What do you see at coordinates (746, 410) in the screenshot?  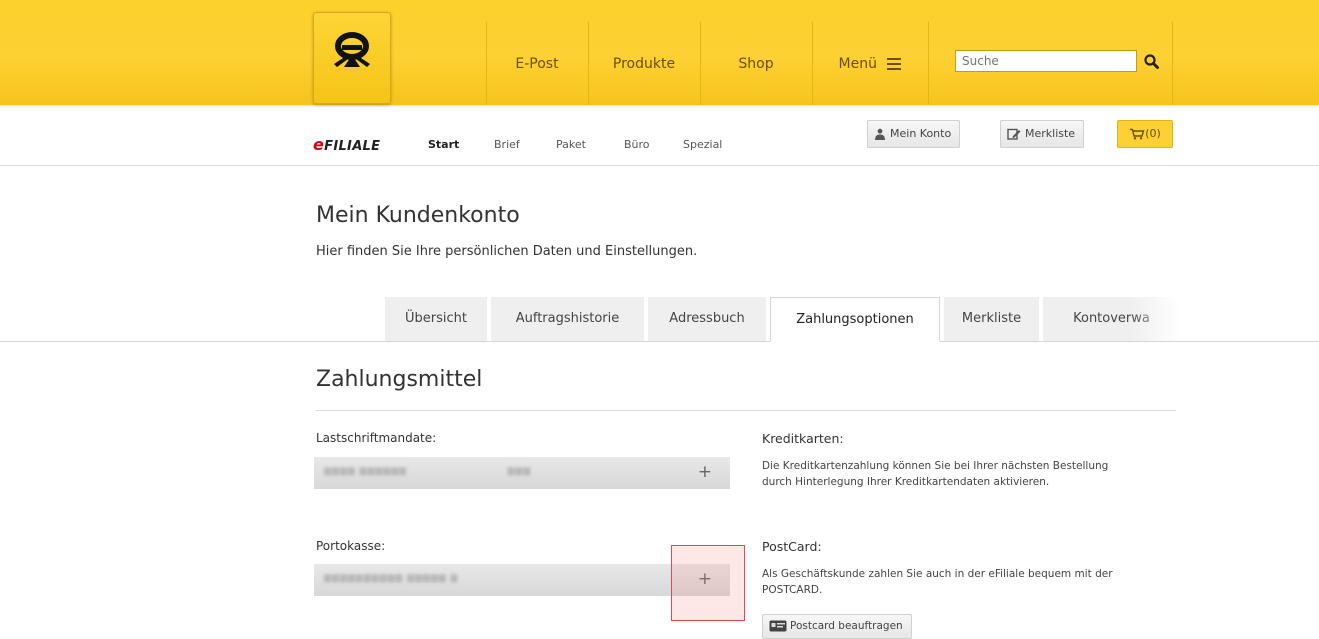 I see `section-divider` at bounding box center [746, 410].